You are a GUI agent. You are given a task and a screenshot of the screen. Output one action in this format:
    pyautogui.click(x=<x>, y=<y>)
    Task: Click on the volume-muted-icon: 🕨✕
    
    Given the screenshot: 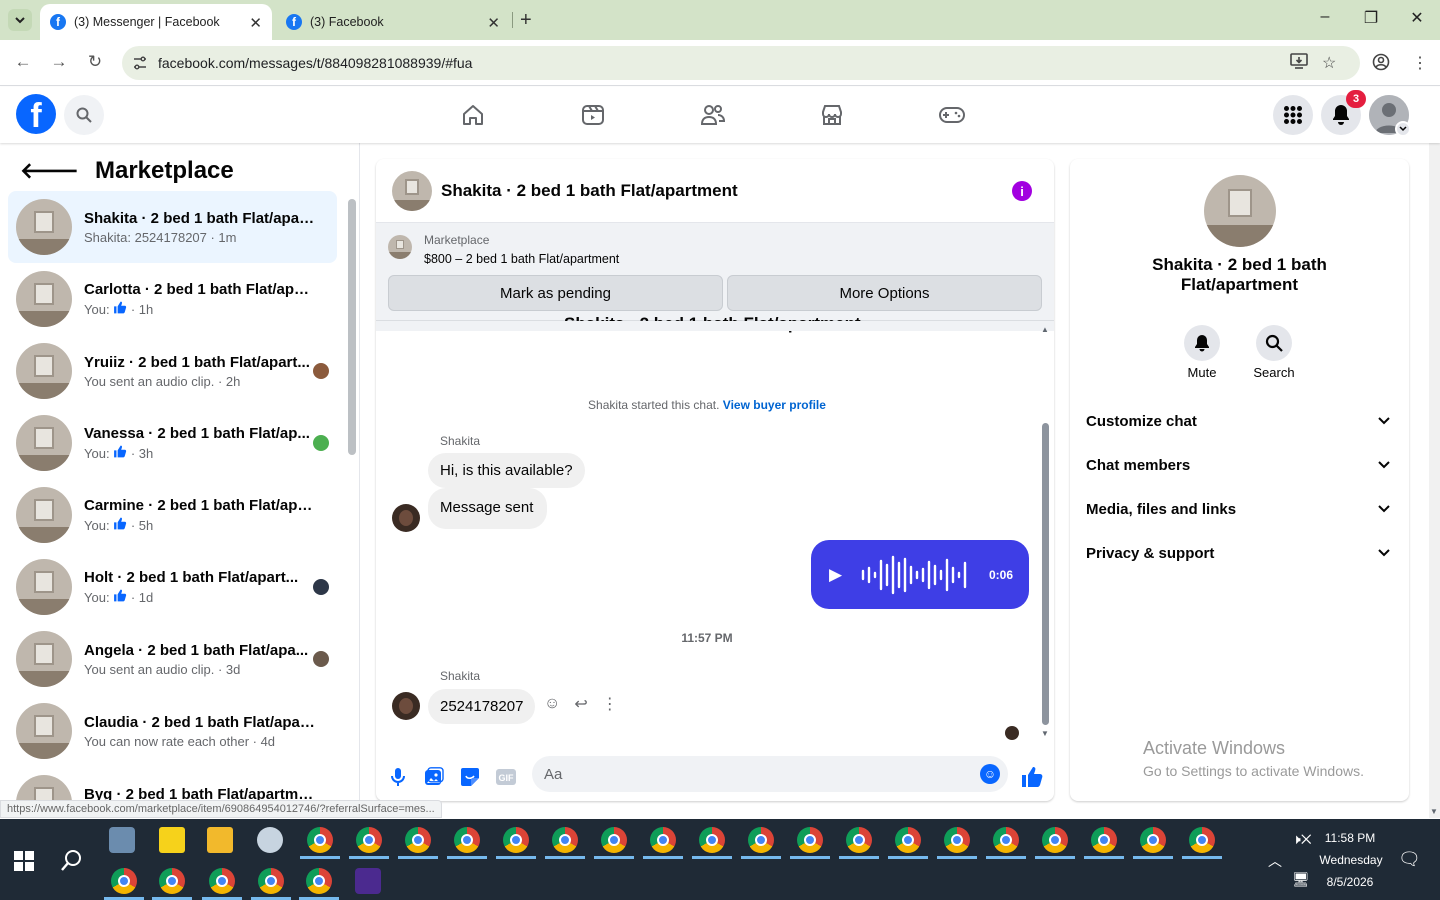 What is the action you would take?
    pyautogui.click(x=1302, y=839)
    